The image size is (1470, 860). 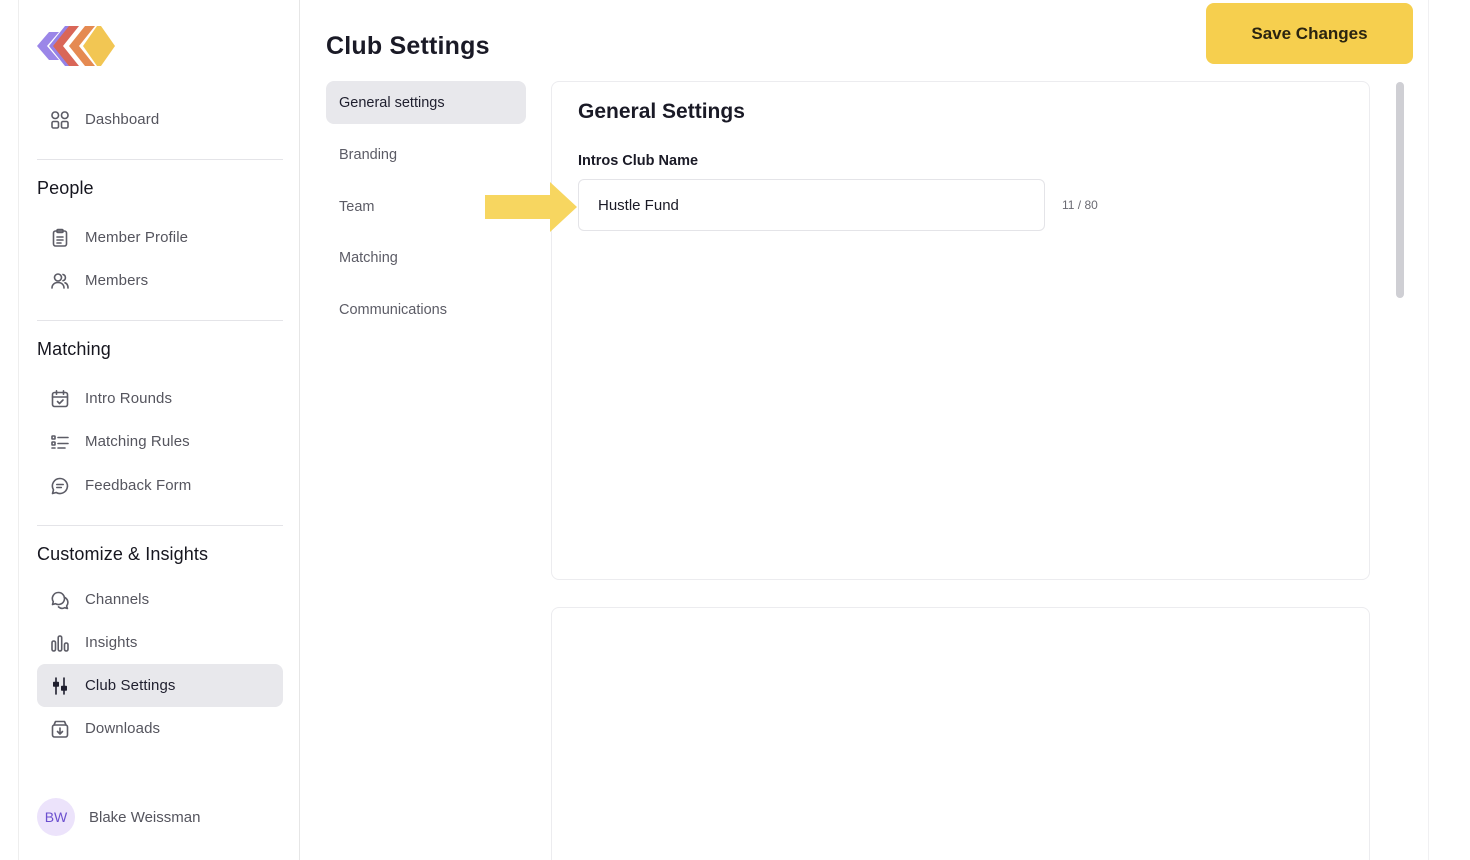 I want to click on sidebar-item-intro-rounds: Intro Rounds, so click(x=160, y=398).